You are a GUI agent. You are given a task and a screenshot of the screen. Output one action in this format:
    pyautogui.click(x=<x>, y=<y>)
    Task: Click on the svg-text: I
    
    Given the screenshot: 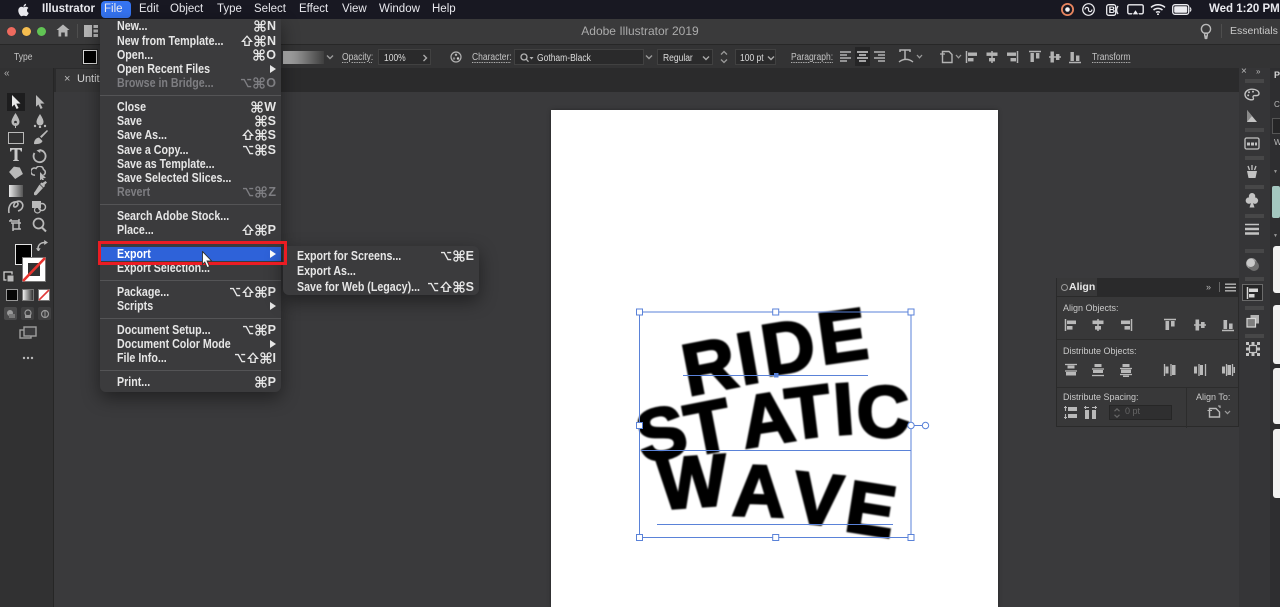 What is the action you would take?
    pyautogui.click(x=844, y=409)
    